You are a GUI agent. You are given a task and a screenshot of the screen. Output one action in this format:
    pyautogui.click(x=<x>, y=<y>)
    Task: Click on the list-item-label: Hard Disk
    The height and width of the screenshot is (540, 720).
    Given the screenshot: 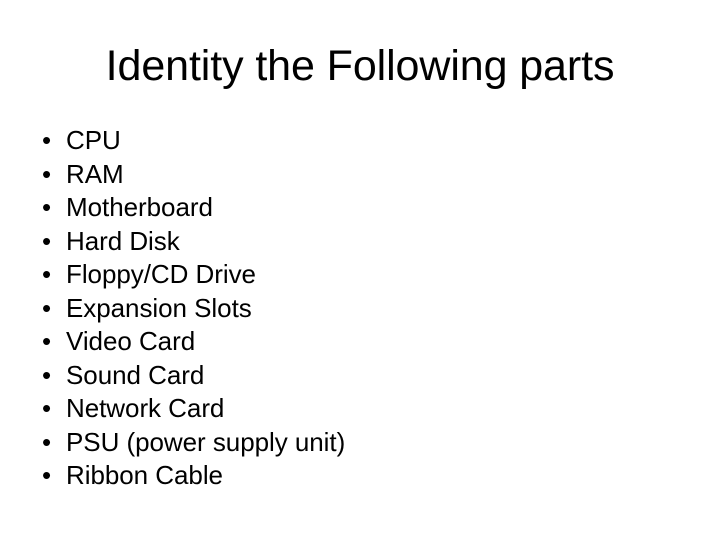 What is the action you would take?
    pyautogui.click(x=123, y=240)
    